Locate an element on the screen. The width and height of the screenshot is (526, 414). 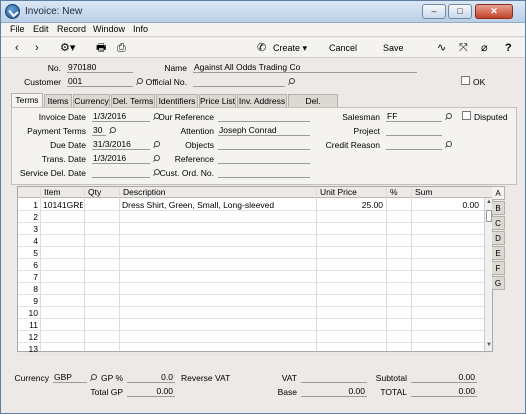
minimize-button: – is located at coordinates (434, 11).